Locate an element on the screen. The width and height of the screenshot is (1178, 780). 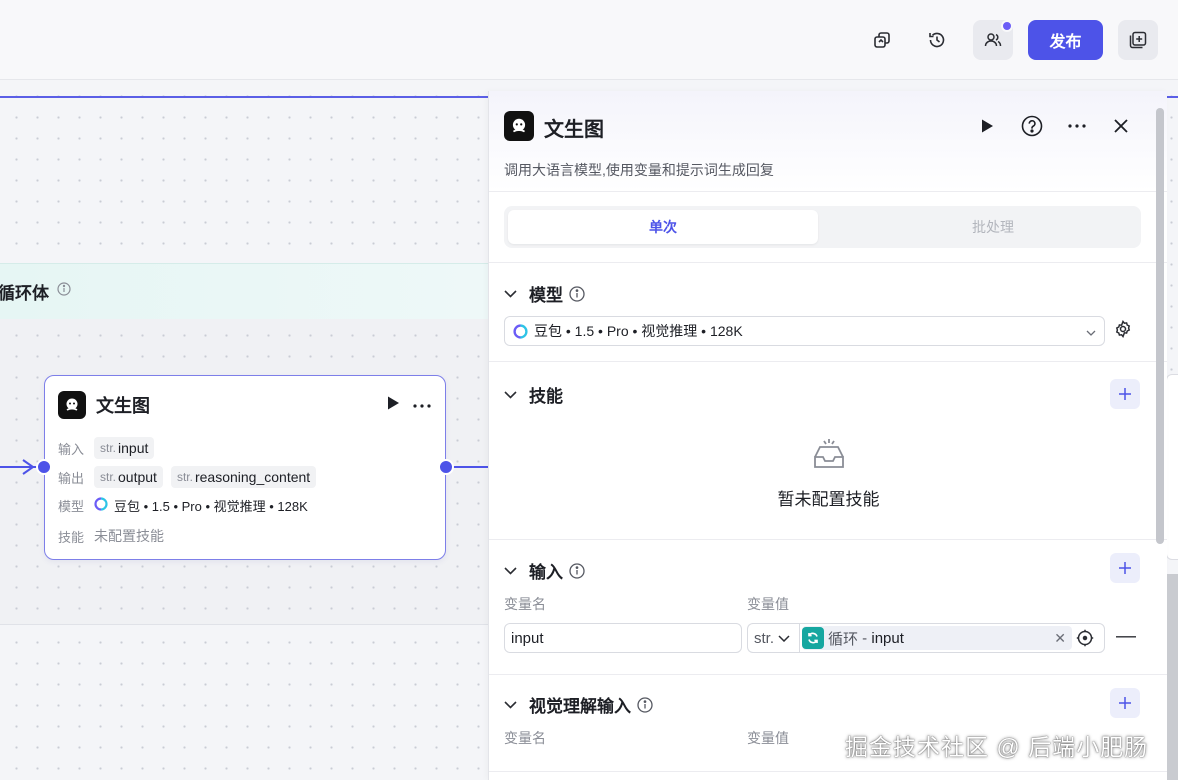
panel-scrollbar is located at coordinates (1160, 326).